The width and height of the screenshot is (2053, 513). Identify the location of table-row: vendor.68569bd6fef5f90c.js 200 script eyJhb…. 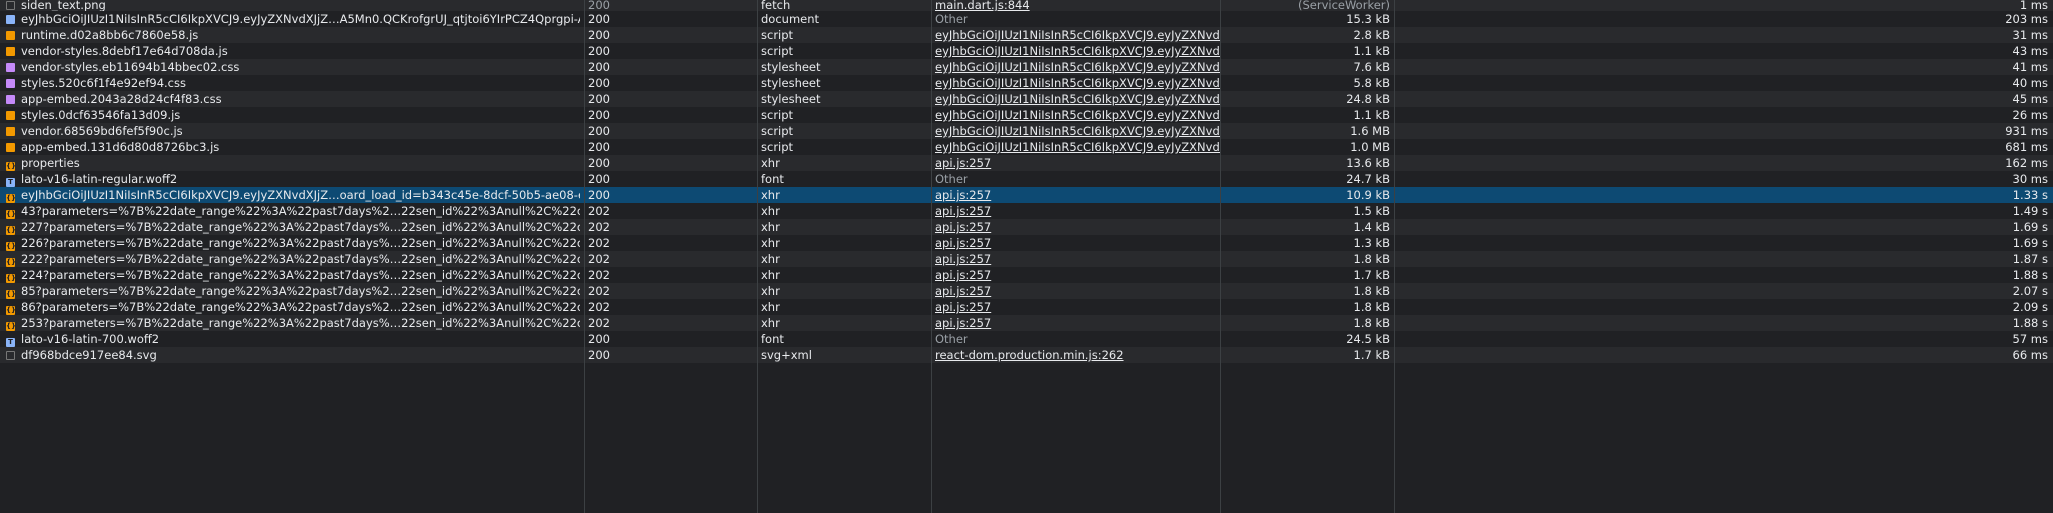
(1026, 131).